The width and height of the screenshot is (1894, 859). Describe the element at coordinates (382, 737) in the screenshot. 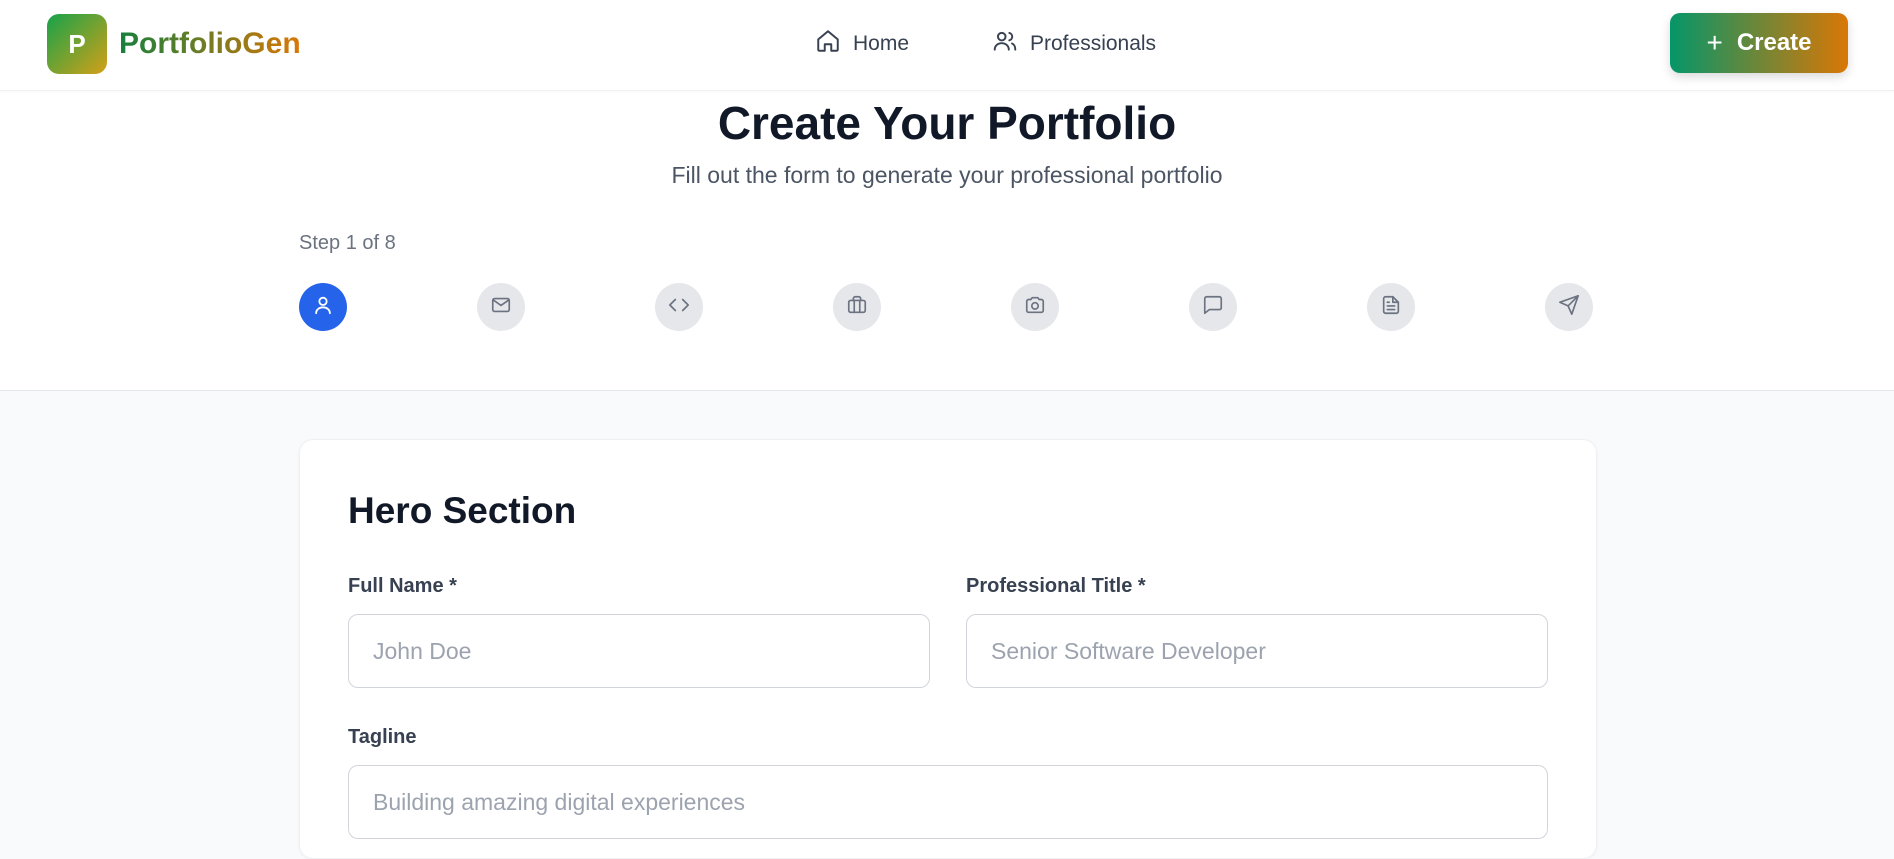

I see `tagline-label: Tagline` at that location.